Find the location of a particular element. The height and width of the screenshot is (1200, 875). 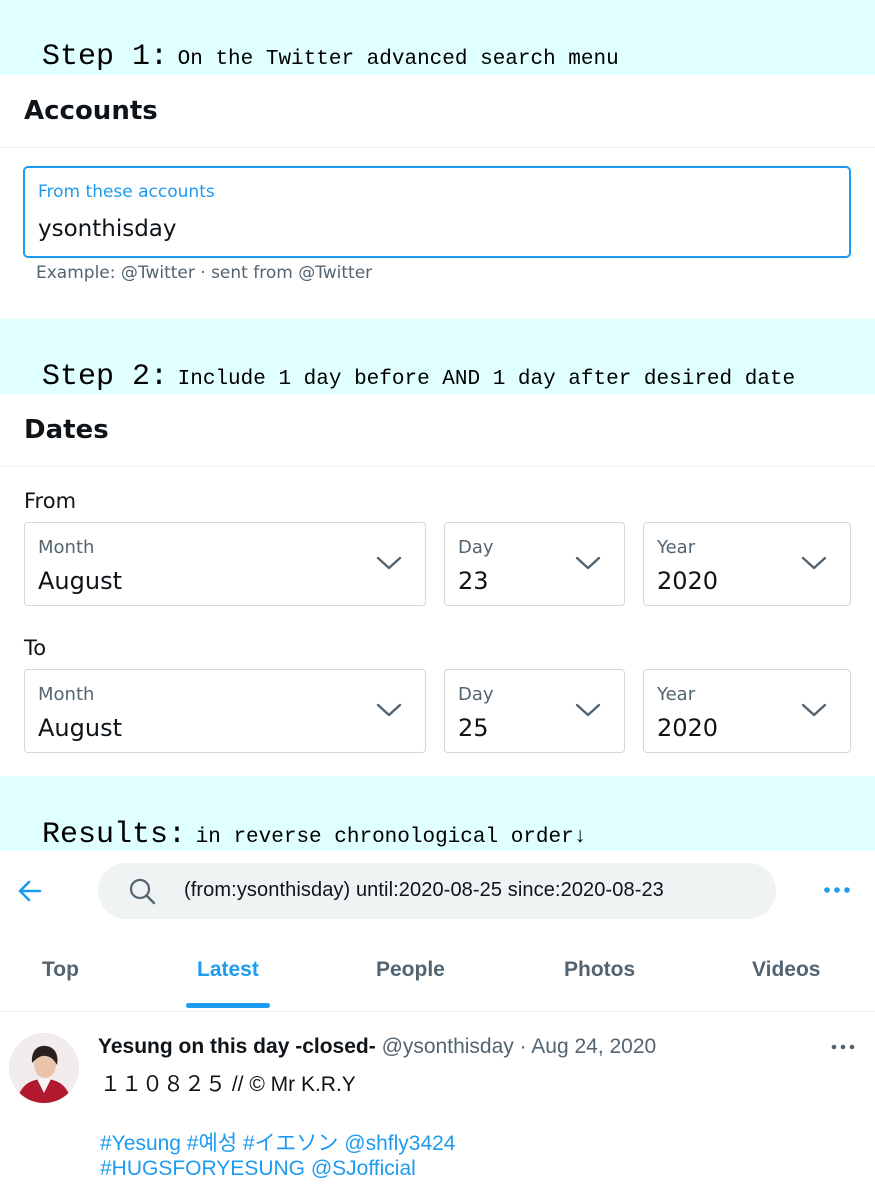

to-month-label: Month is located at coordinates (66, 694).